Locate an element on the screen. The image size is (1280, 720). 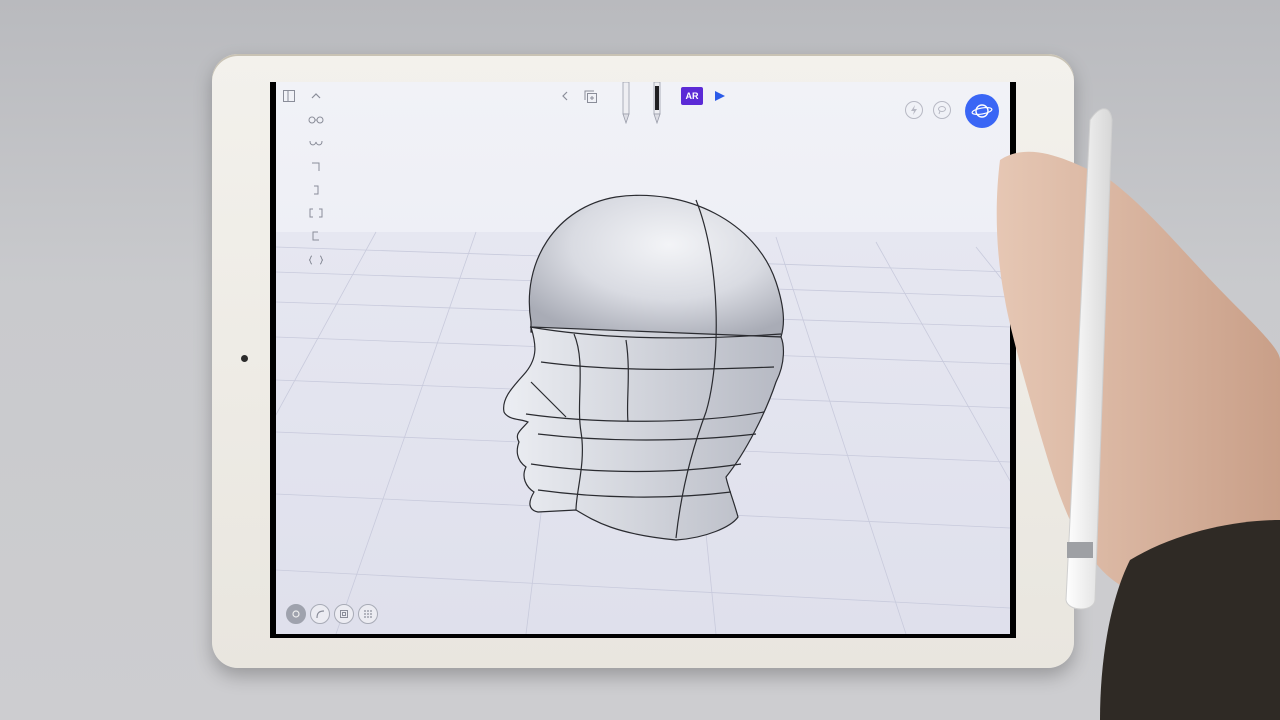
sidebar-panel-icon is located at coordinates (289, 96).